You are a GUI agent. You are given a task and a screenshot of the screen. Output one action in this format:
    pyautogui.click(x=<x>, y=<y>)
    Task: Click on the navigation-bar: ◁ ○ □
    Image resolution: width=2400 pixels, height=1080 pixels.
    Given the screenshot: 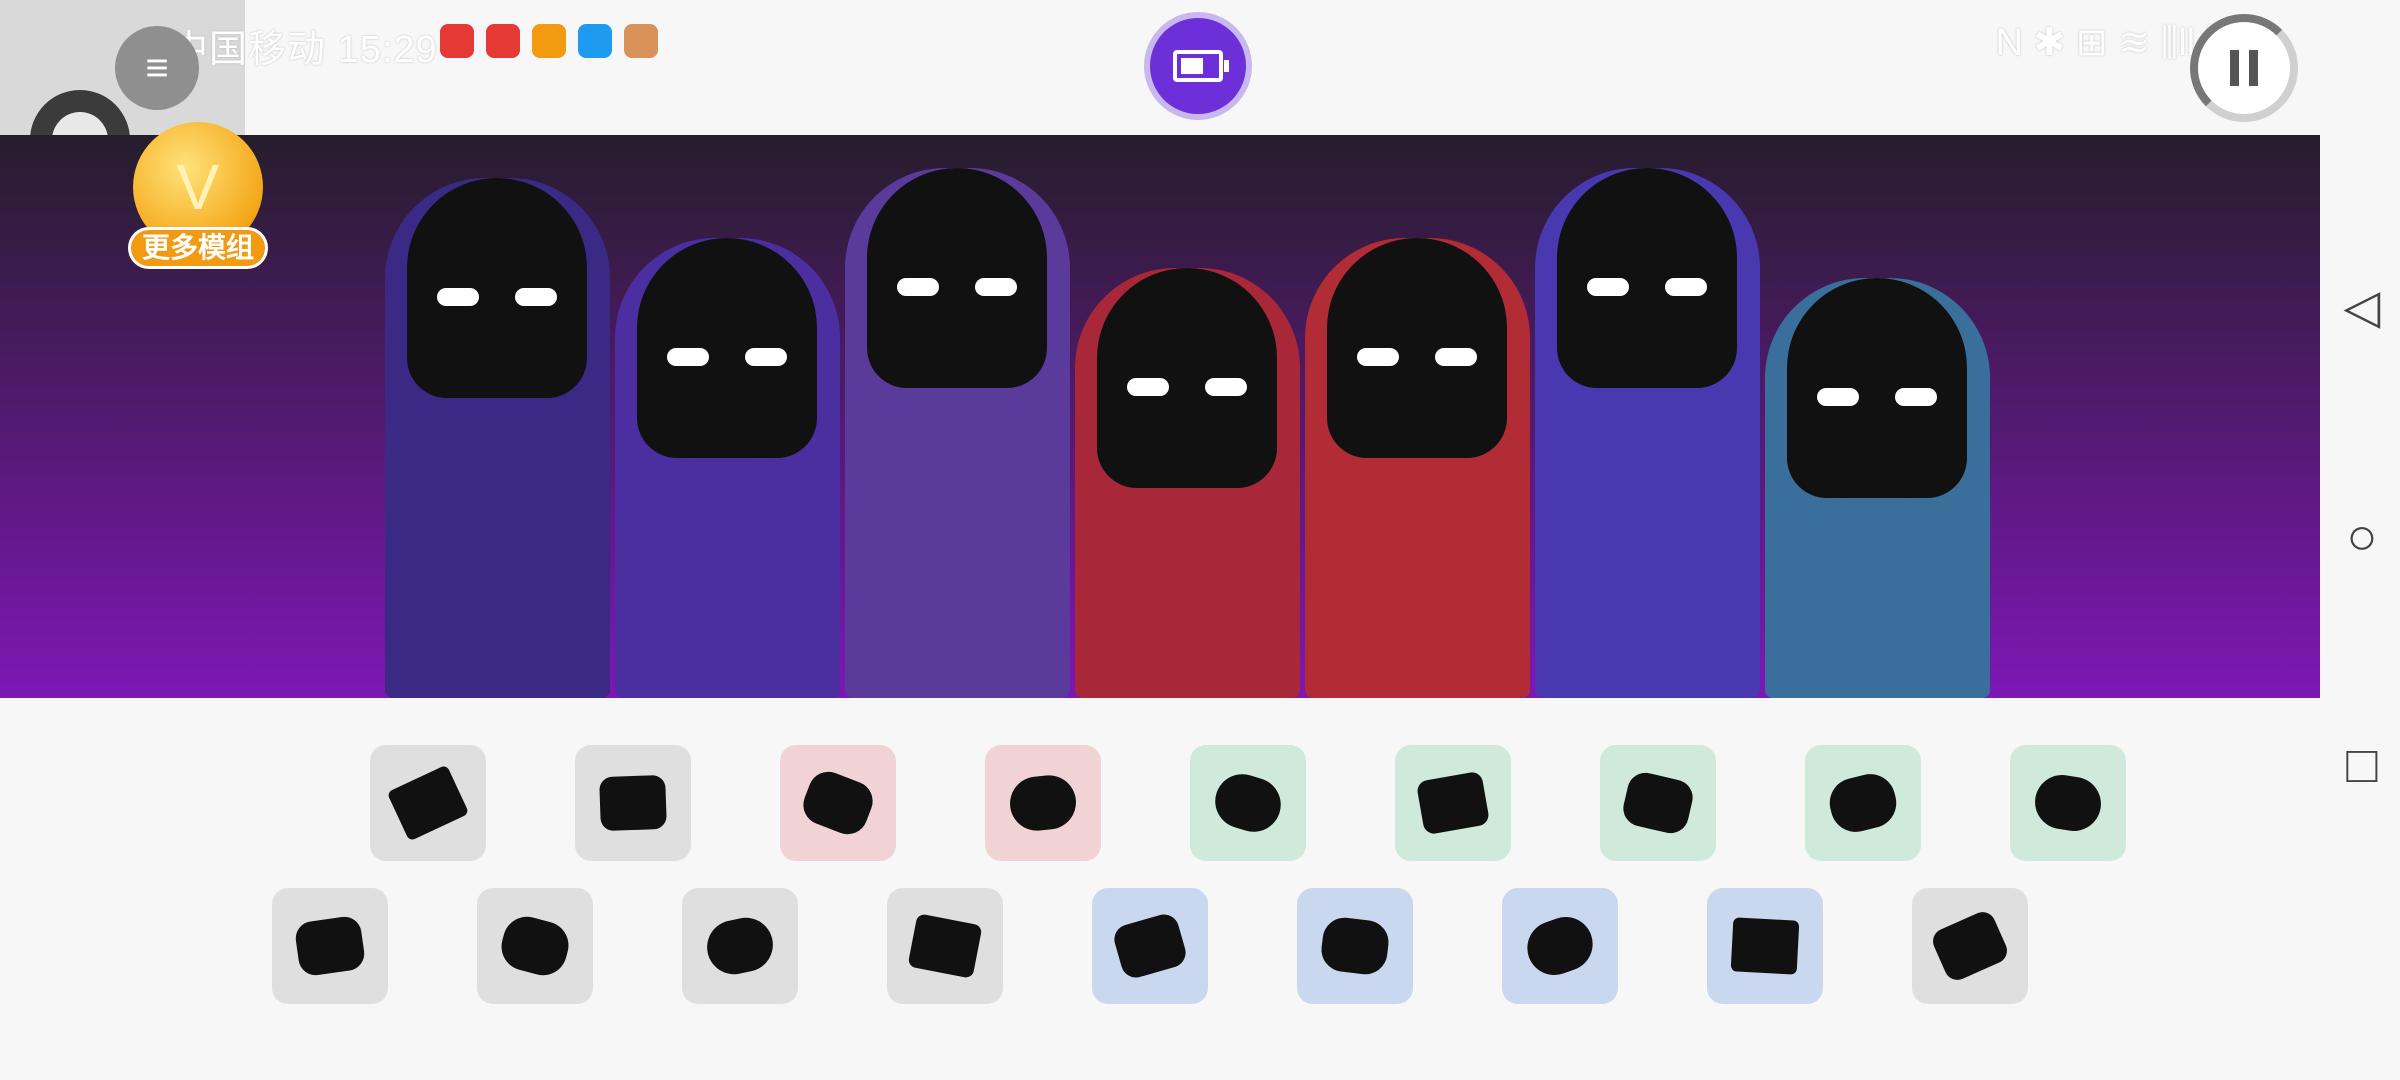 What is the action you would take?
    pyautogui.click(x=2360, y=607)
    